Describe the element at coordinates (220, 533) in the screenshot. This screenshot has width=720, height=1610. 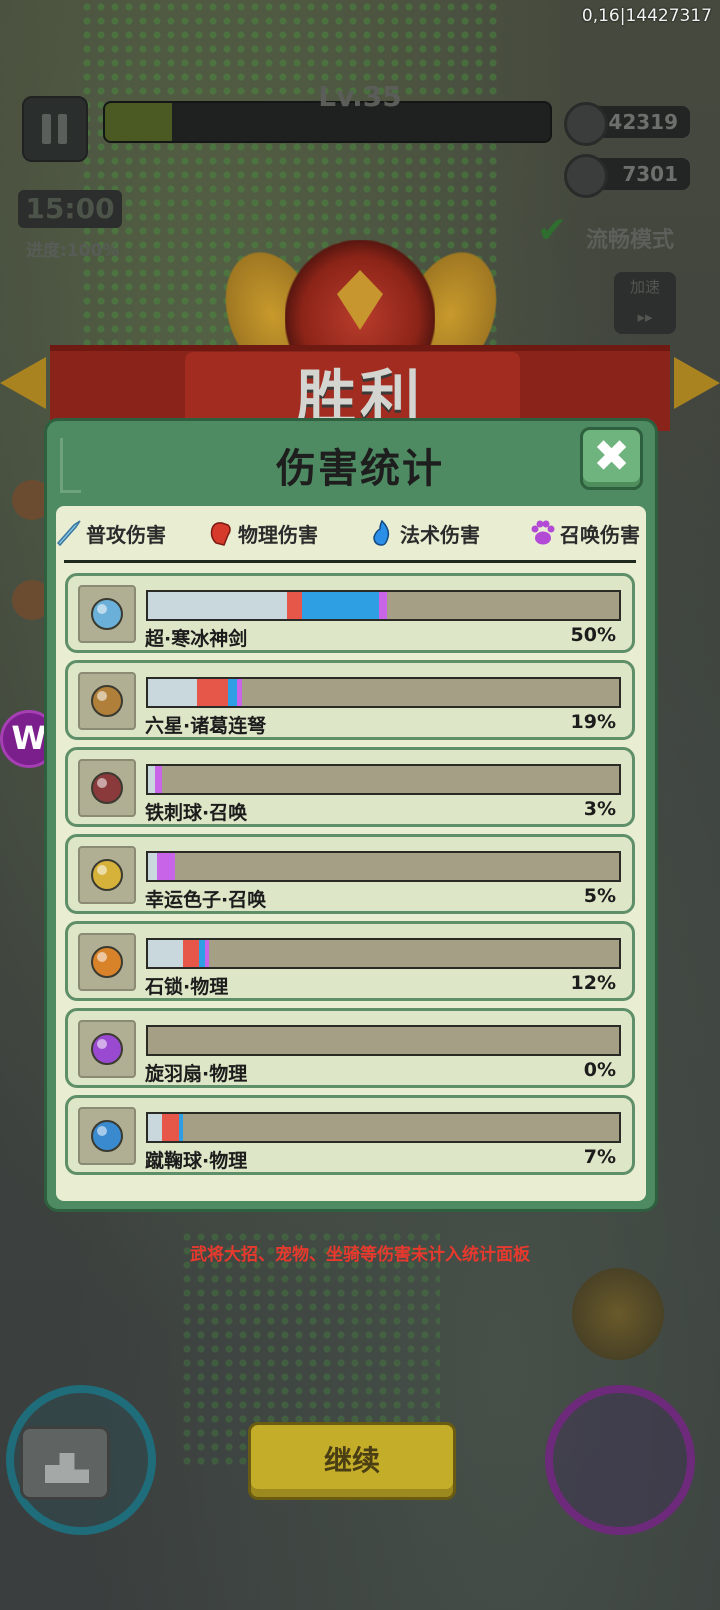
I see `fist-icon` at that location.